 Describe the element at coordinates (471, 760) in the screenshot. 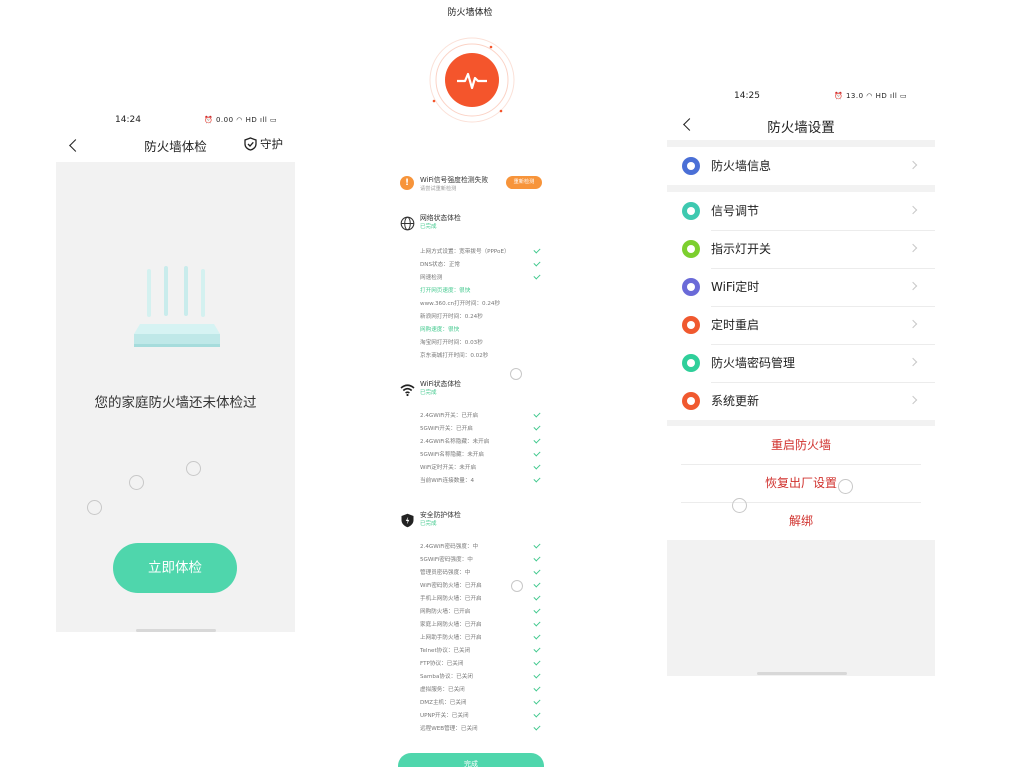

I see `done-button: 完成` at that location.